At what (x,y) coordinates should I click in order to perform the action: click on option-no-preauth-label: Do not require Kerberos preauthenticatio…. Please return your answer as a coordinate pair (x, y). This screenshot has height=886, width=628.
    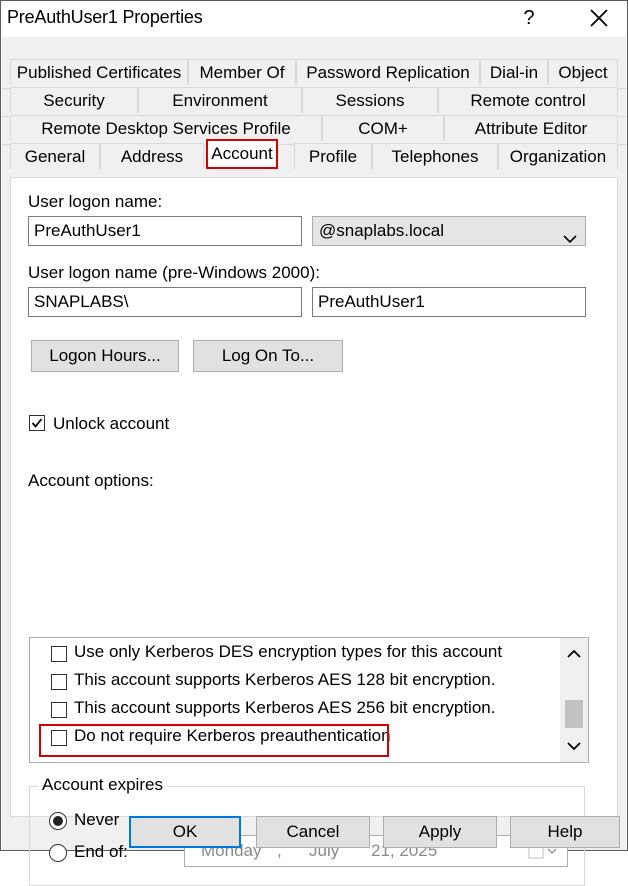
    Looking at the image, I should click on (232, 735).